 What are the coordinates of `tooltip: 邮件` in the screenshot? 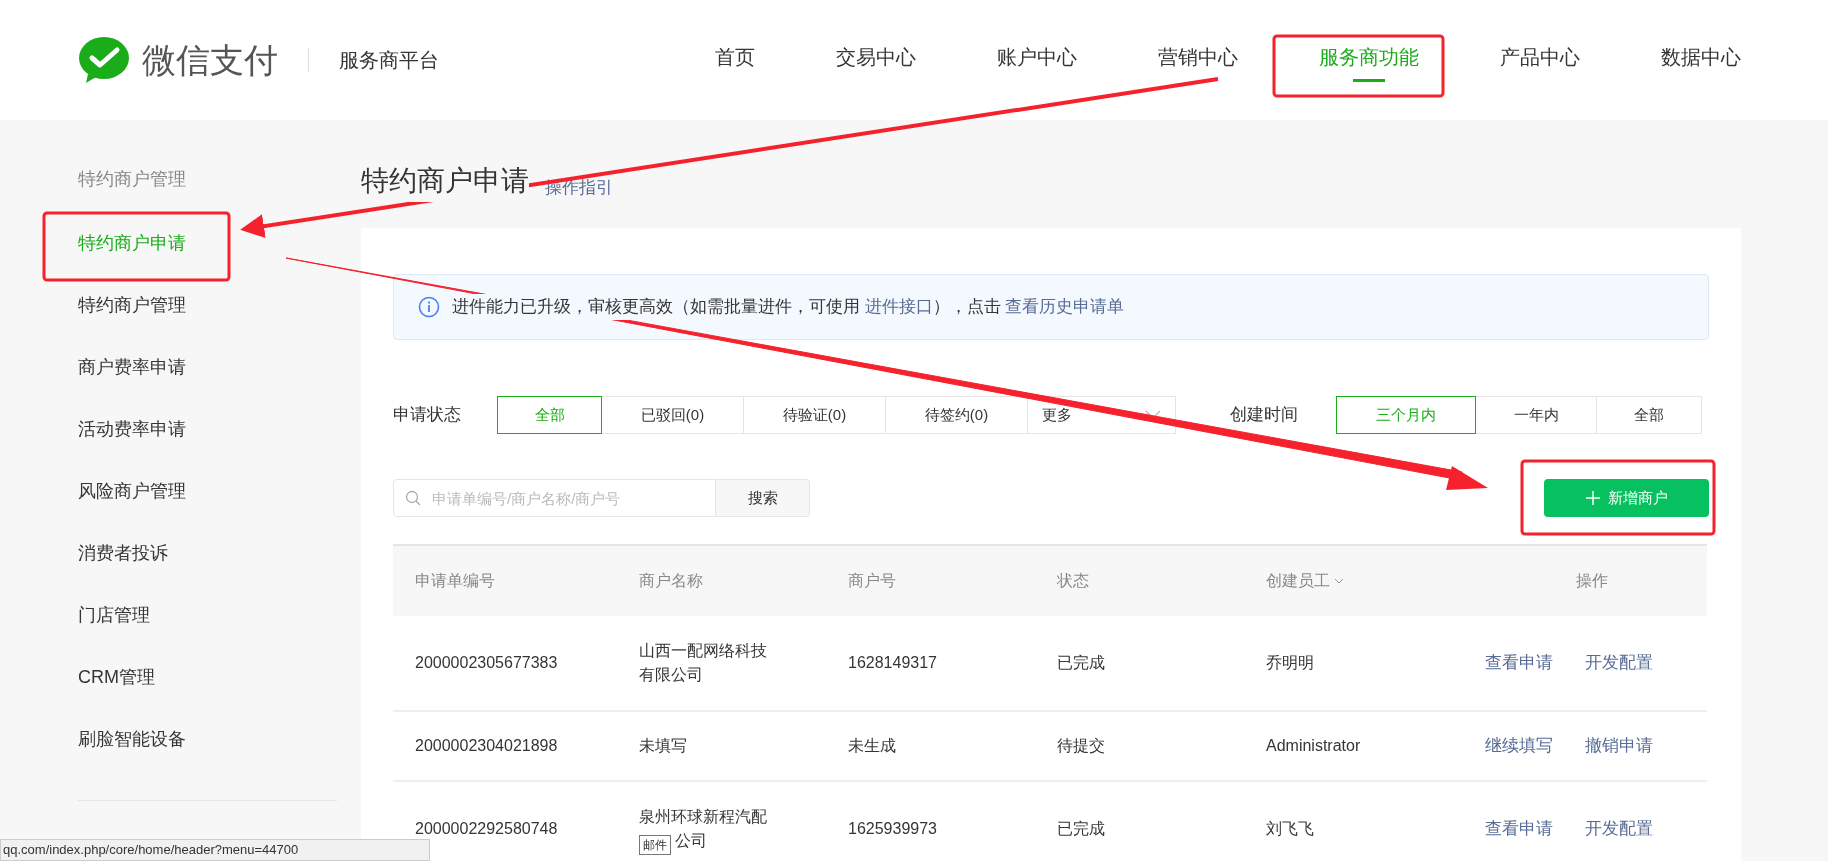 It's located at (655, 845).